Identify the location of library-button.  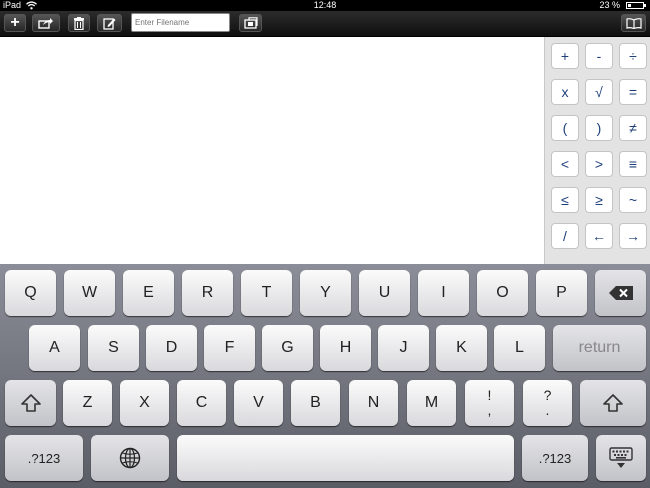
(633, 23).